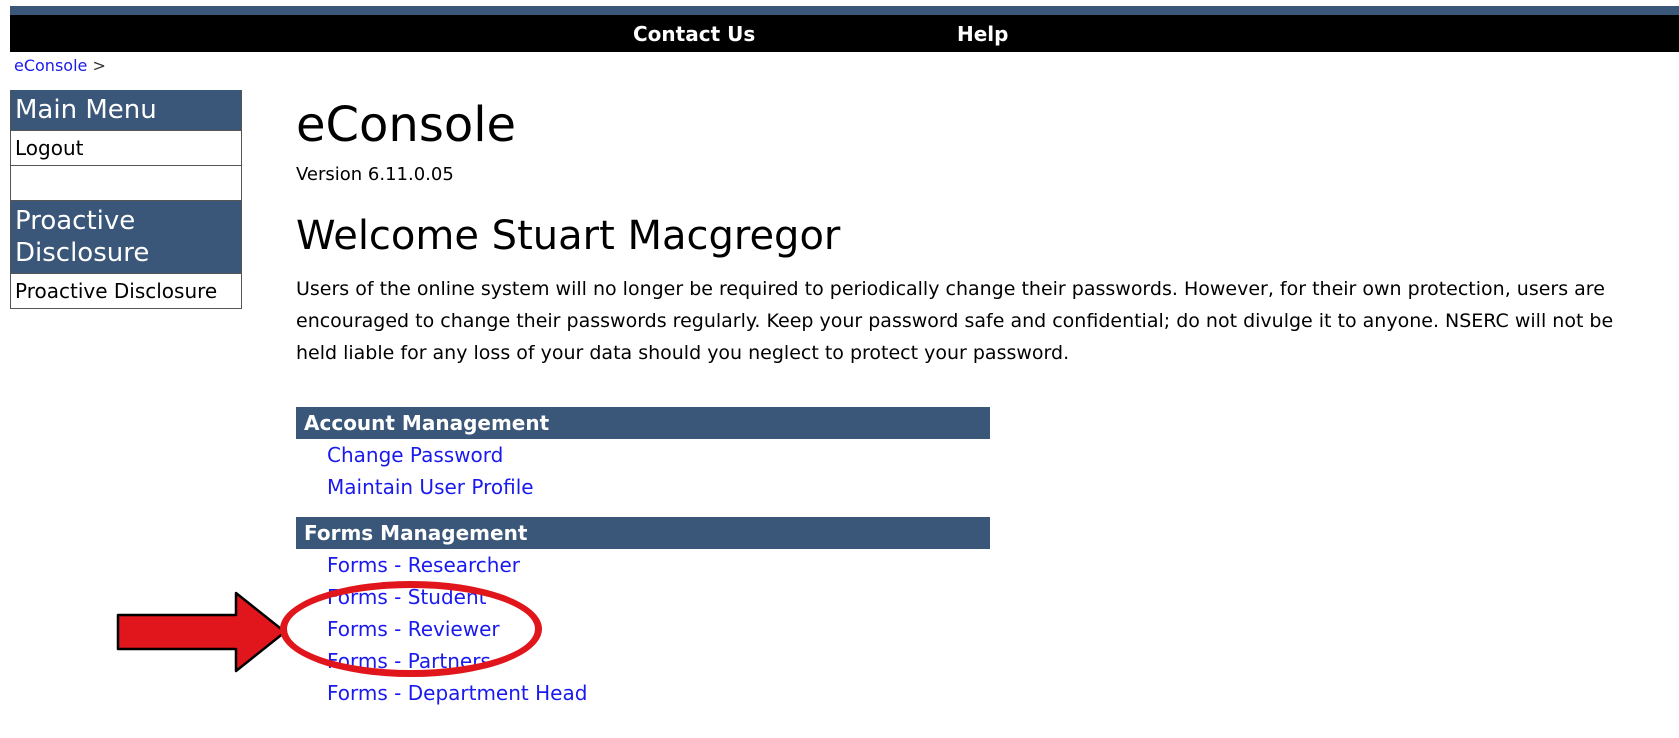 Image resolution: width=1679 pixels, height=738 pixels. Describe the element at coordinates (126, 237) in the screenshot. I see `sidebar-proactive-heading: Proactive Disclosure` at that location.